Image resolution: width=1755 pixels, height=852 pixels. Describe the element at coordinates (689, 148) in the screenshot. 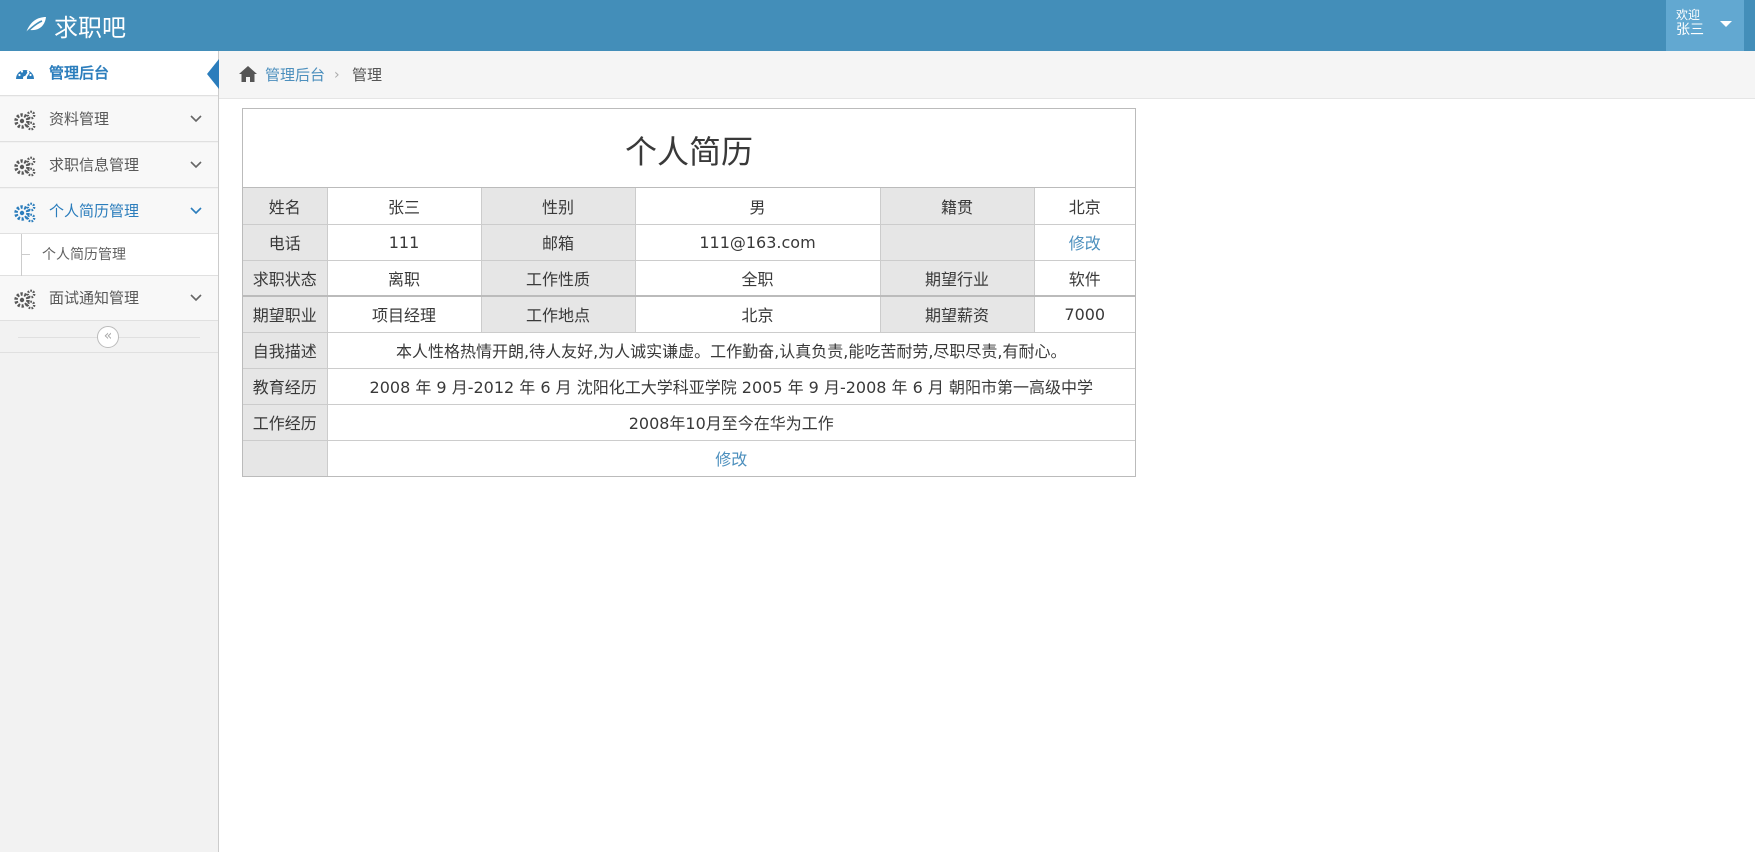

I see `resume-title: 个人简历` at that location.